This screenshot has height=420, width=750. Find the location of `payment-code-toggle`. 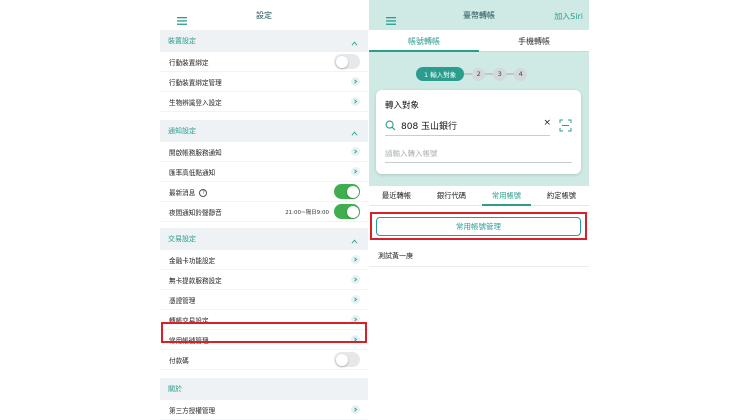

payment-code-toggle is located at coordinates (347, 359).